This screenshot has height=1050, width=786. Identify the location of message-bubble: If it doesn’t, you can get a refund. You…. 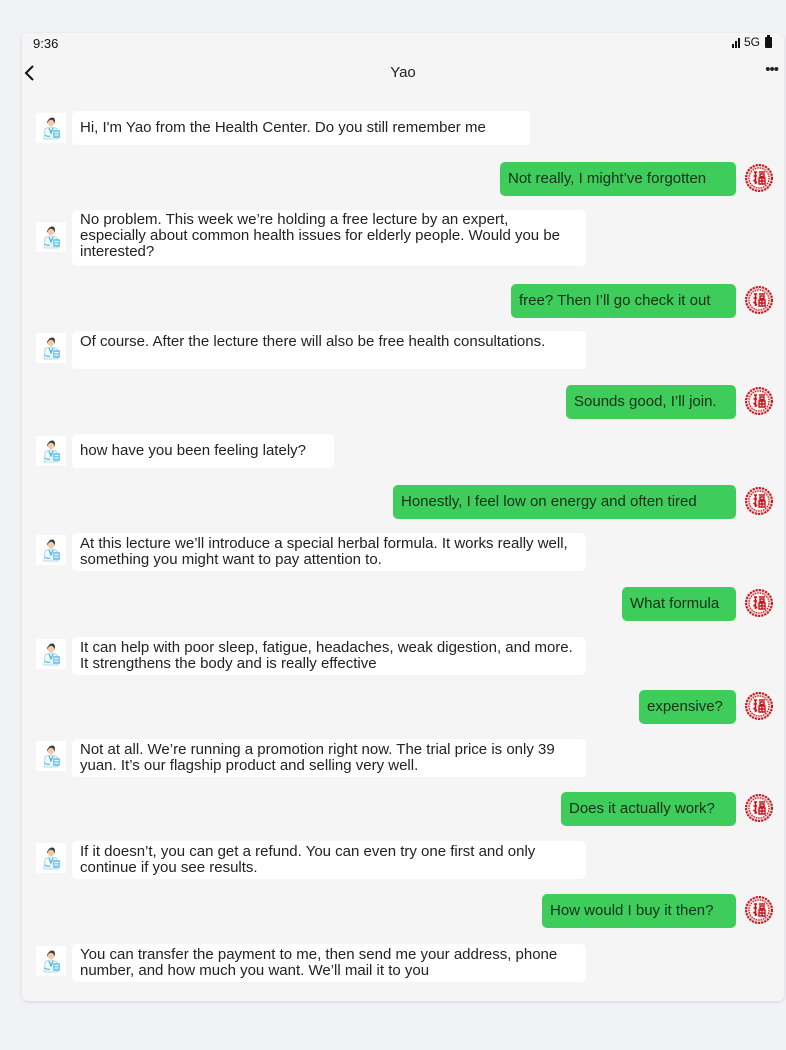
(329, 860).